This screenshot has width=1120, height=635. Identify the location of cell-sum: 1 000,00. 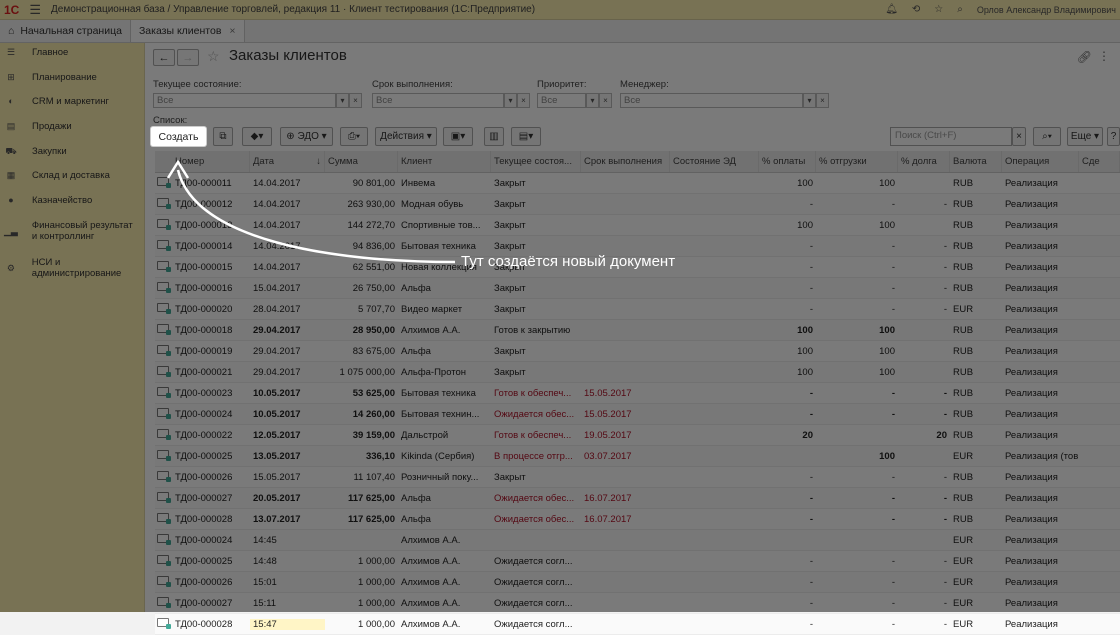
(376, 624).